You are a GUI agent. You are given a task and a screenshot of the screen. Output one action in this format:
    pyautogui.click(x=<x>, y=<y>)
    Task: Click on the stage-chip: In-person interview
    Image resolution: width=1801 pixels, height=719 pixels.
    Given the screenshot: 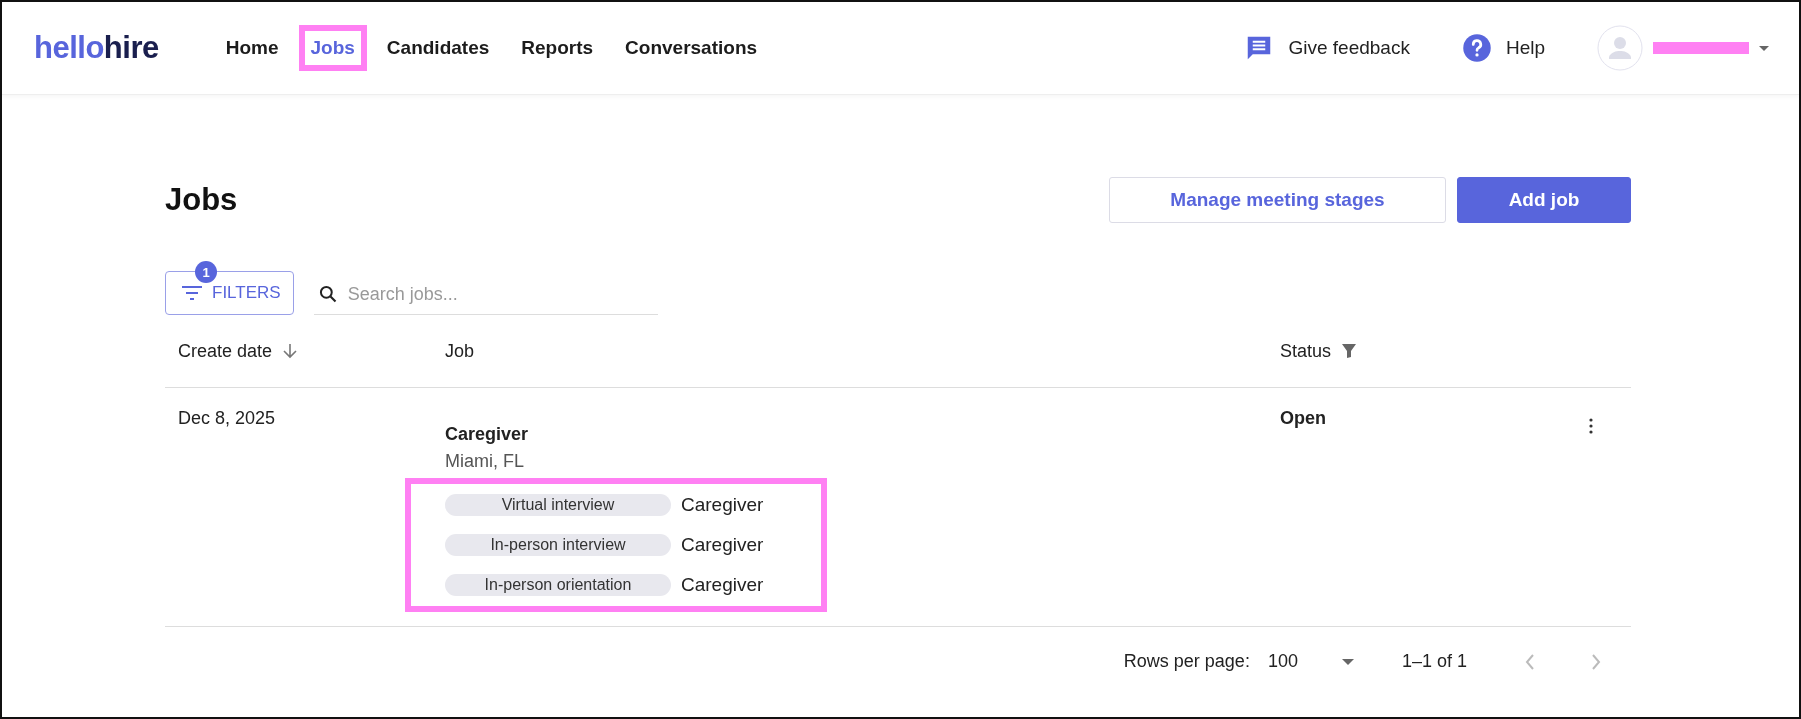 What is the action you would take?
    pyautogui.click(x=558, y=545)
    